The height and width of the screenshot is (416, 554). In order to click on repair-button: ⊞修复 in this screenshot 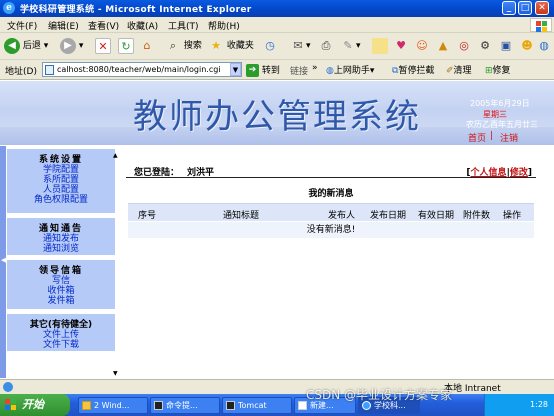, I will do `click(498, 69)`.